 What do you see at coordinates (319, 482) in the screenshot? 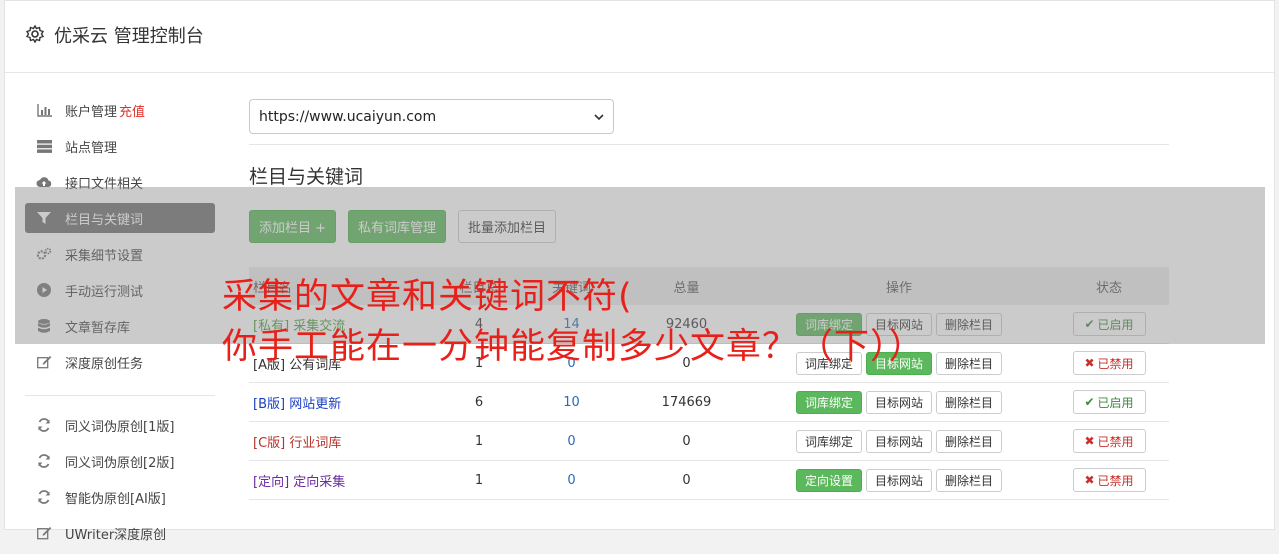
I see `column-name: 定向采集` at bounding box center [319, 482].